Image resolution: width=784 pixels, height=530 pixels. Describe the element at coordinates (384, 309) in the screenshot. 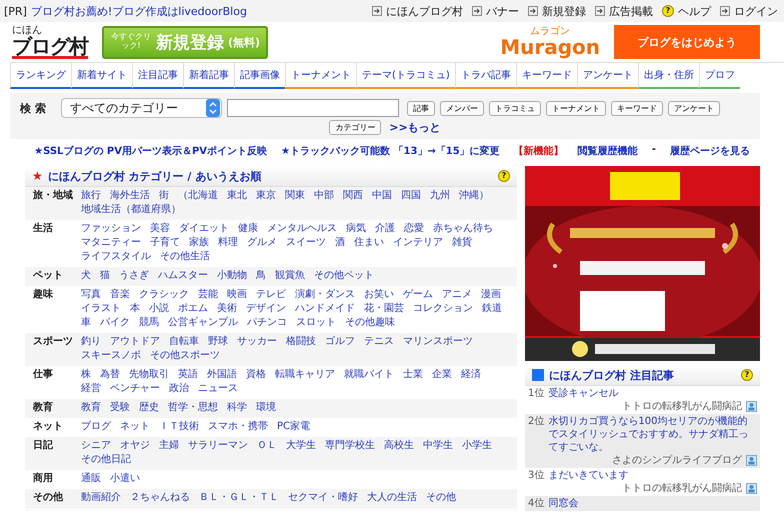

I see `category-link: 花・園芸` at that location.